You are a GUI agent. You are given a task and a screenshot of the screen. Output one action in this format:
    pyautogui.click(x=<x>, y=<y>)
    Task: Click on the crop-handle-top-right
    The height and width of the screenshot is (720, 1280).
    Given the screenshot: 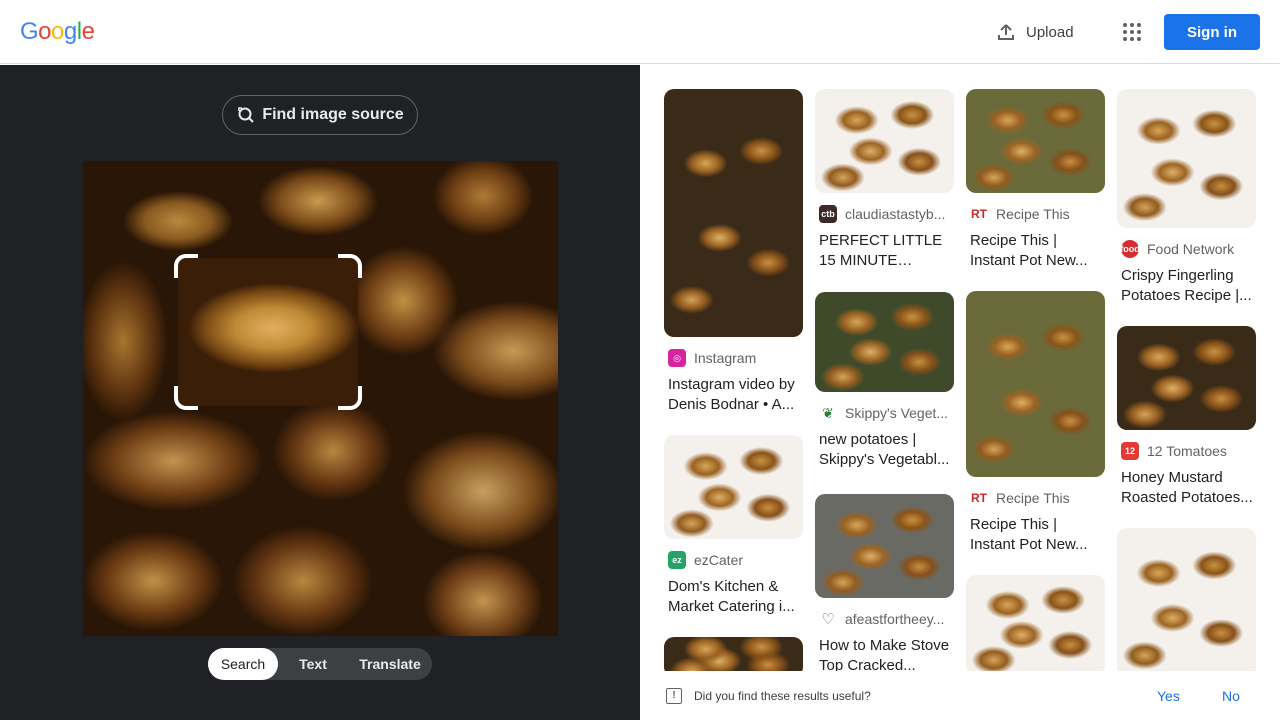 What is the action you would take?
    pyautogui.click(x=350, y=266)
    